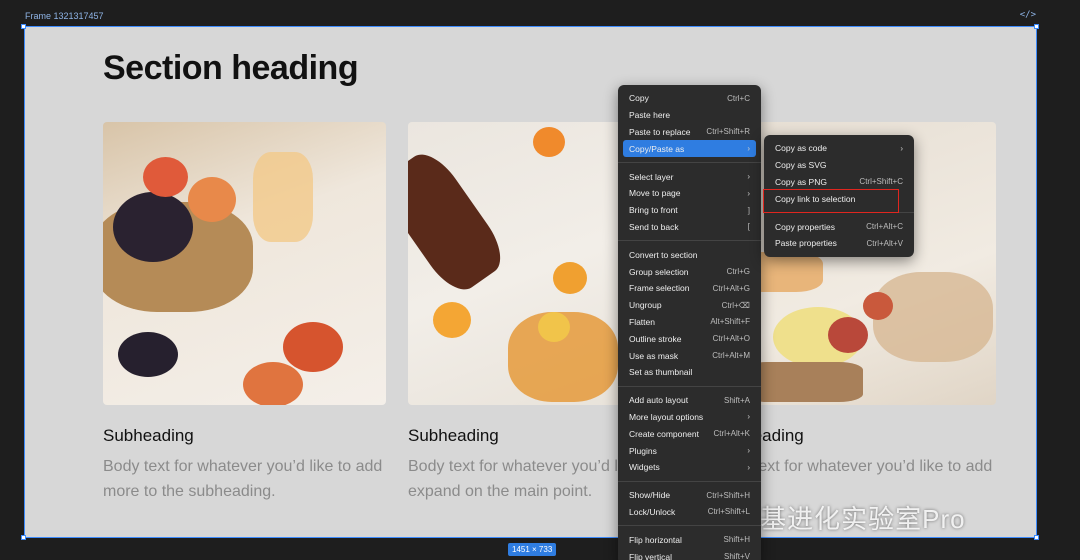 This screenshot has width=1080, height=560. Describe the element at coordinates (689, 305) in the screenshot. I see `menu-item-ungroup: Ungroup Ctrl+⌫` at that location.